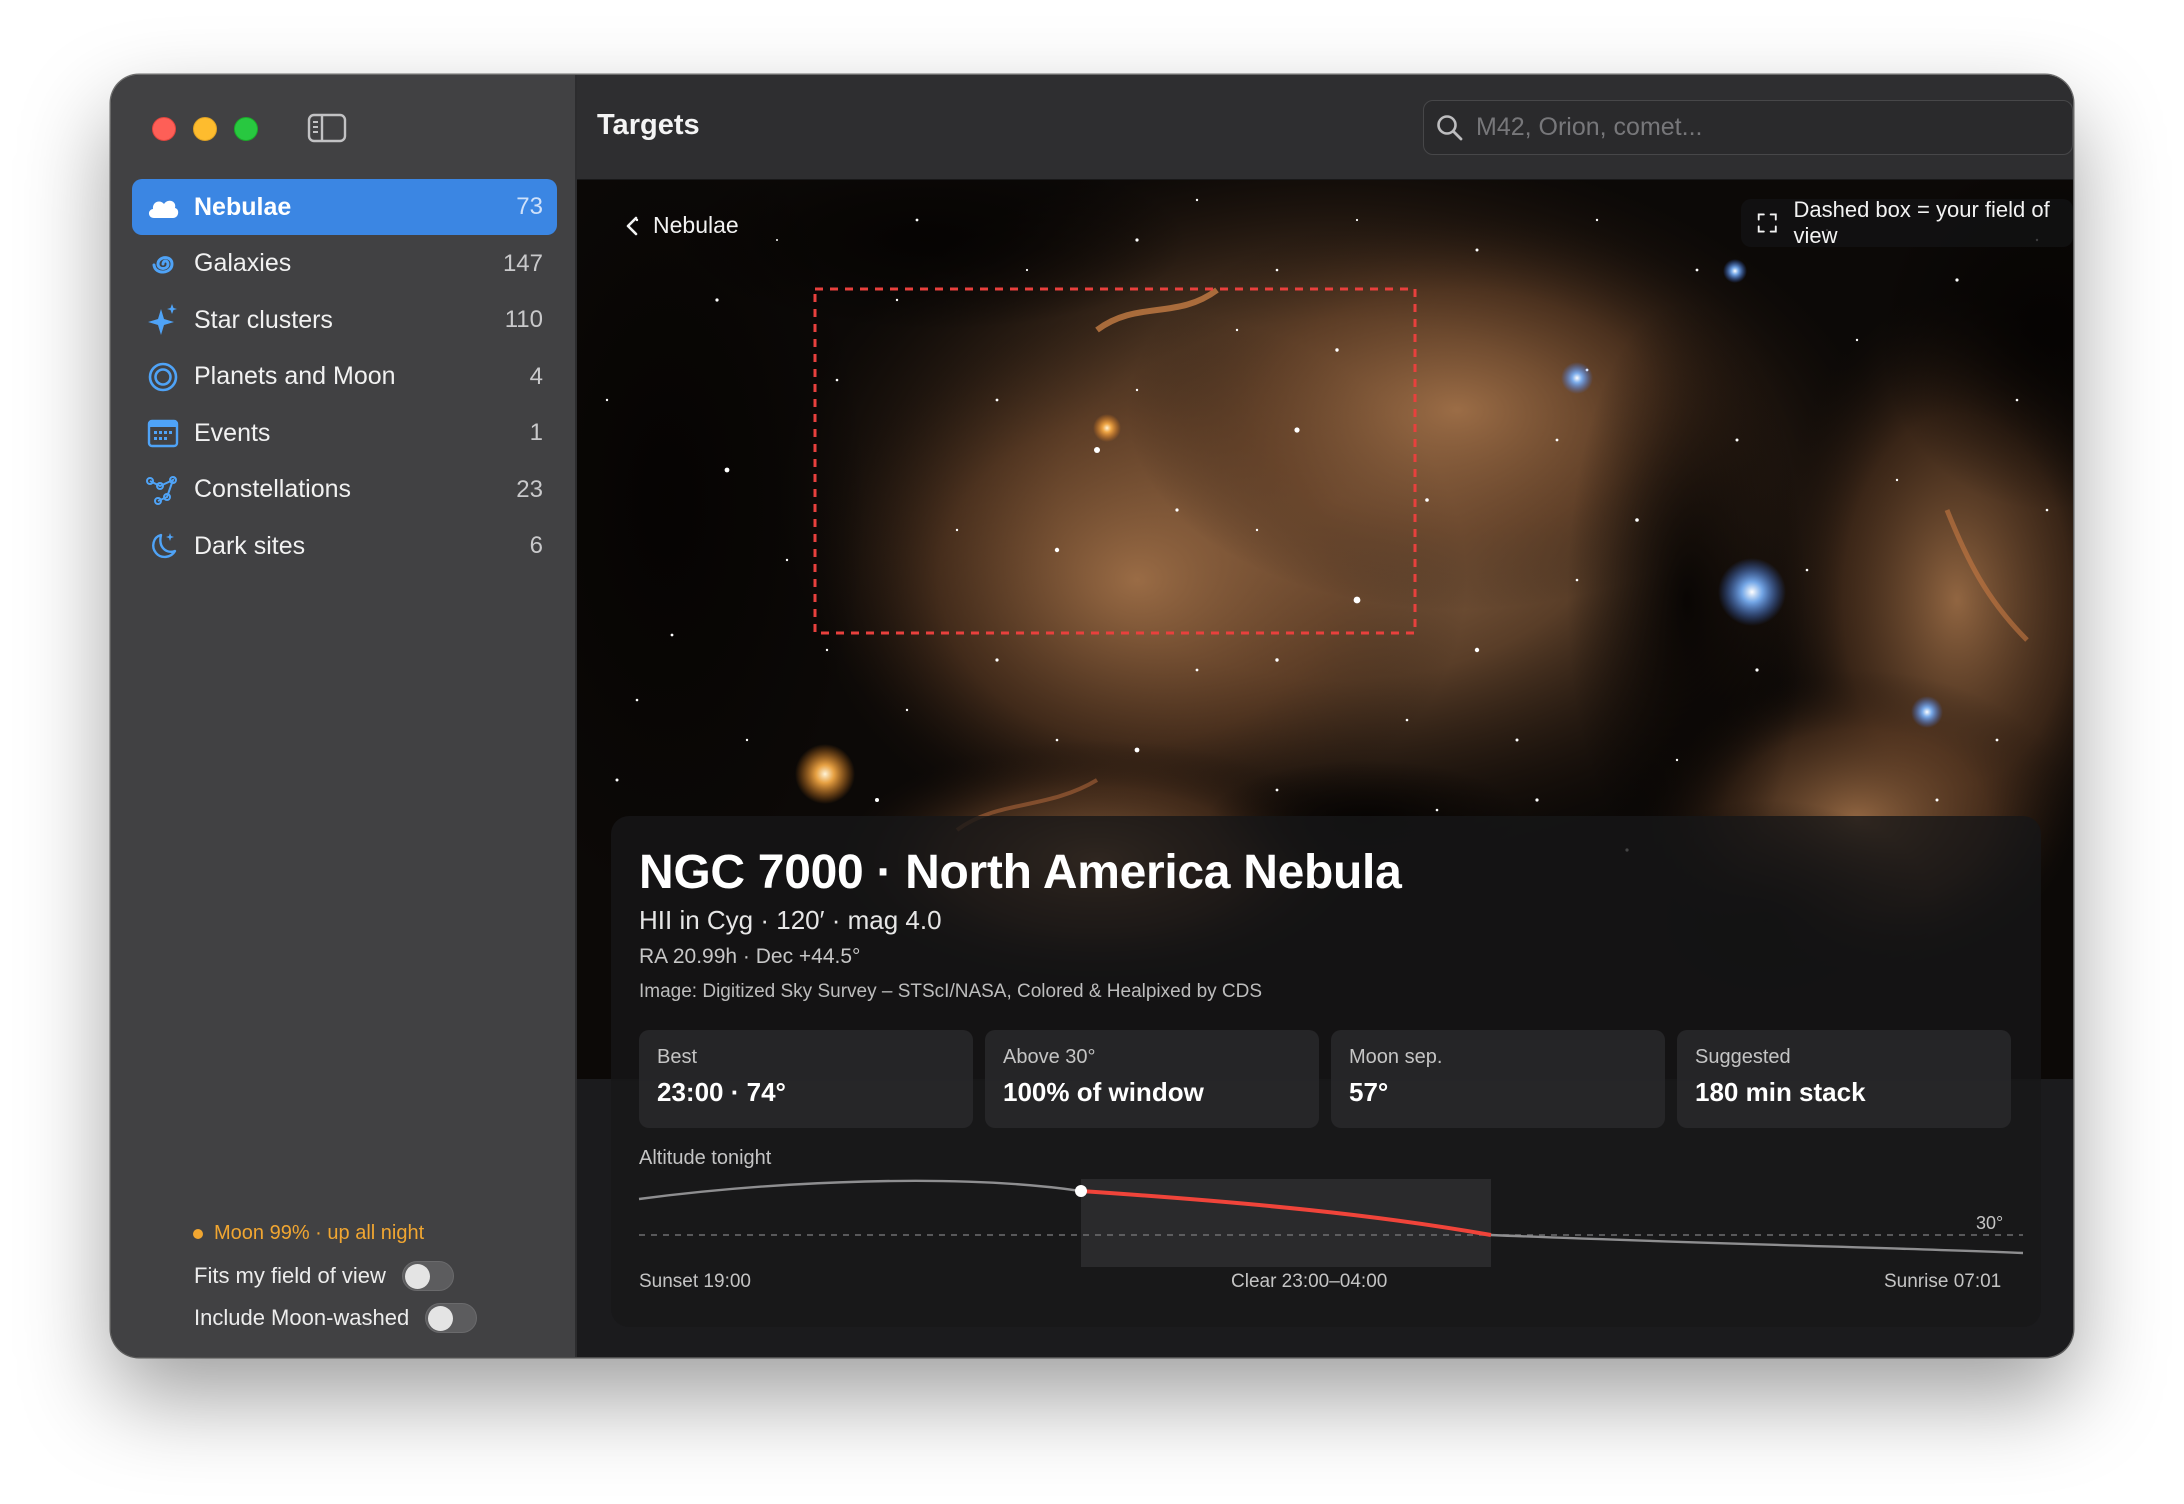 Image resolution: width=2184 pixels, height=1504 pixels. Describe the element at coordinates (263, 319) in the screenshot. I see `sidebar-item-label: Star clusters` at that location.